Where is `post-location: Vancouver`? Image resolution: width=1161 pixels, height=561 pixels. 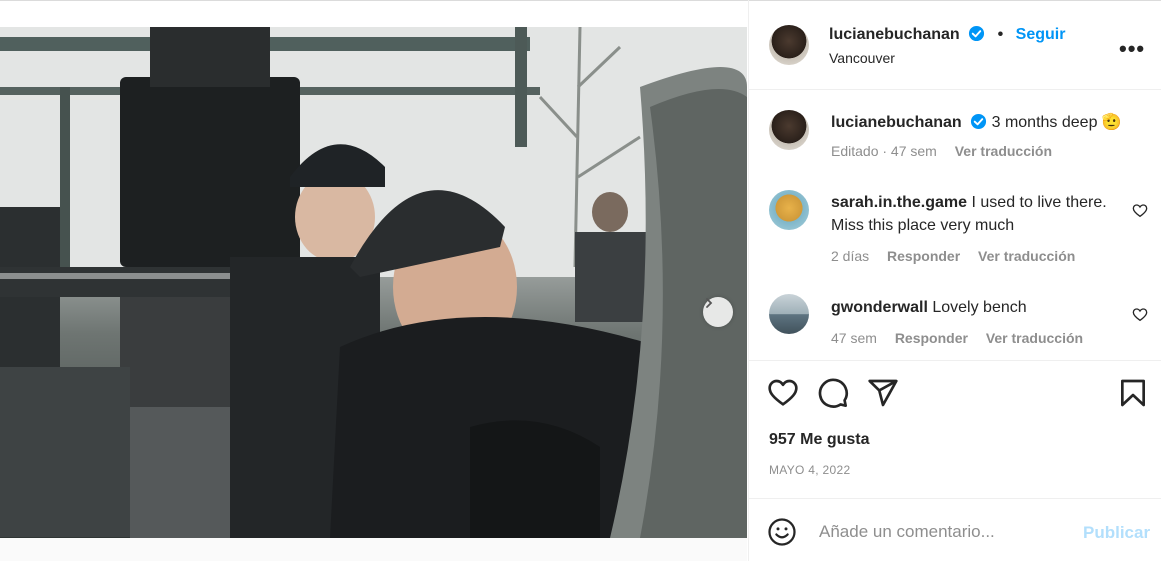 post-location: Vancouver is located at coordinates (862, 58).